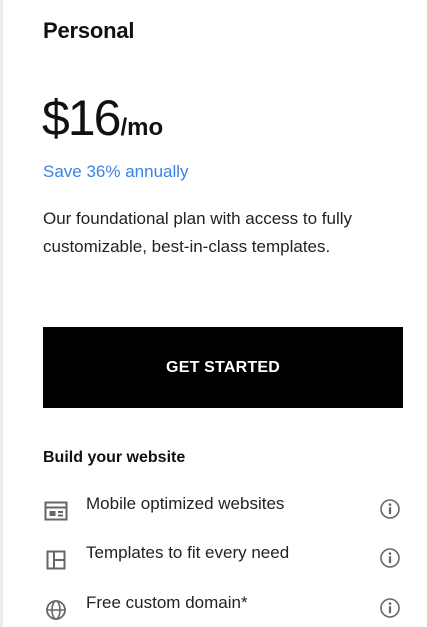  I want to click on panel-divider, so click(1, 313).